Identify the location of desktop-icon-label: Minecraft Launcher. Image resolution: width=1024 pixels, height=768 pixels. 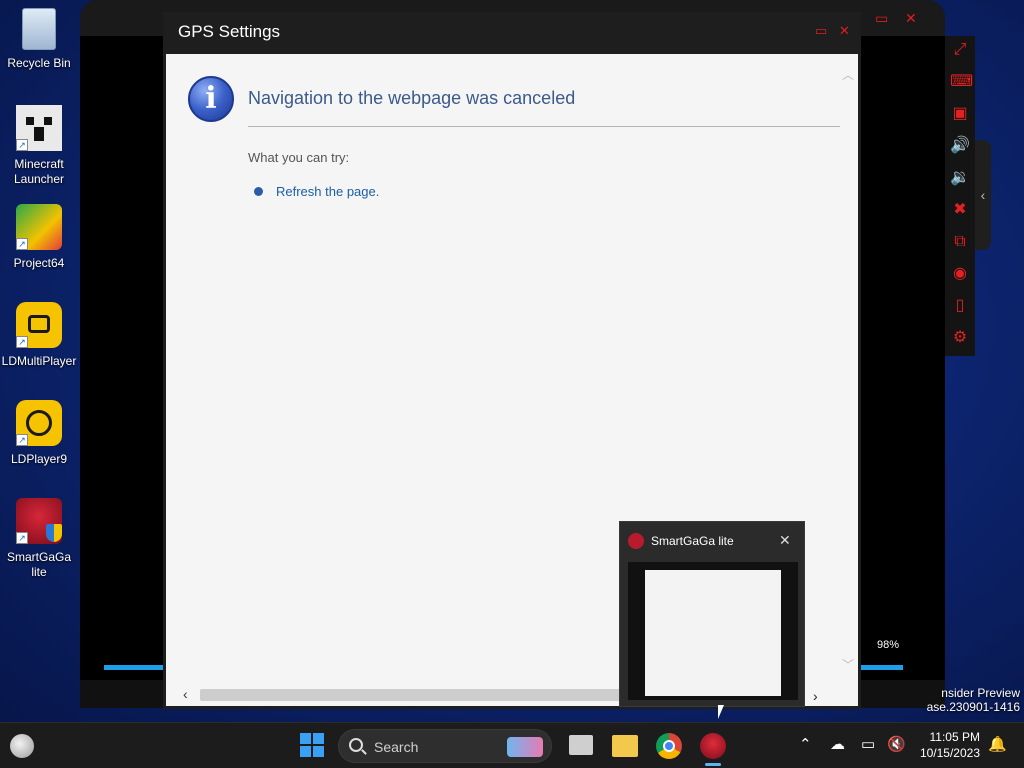
(39, 171).